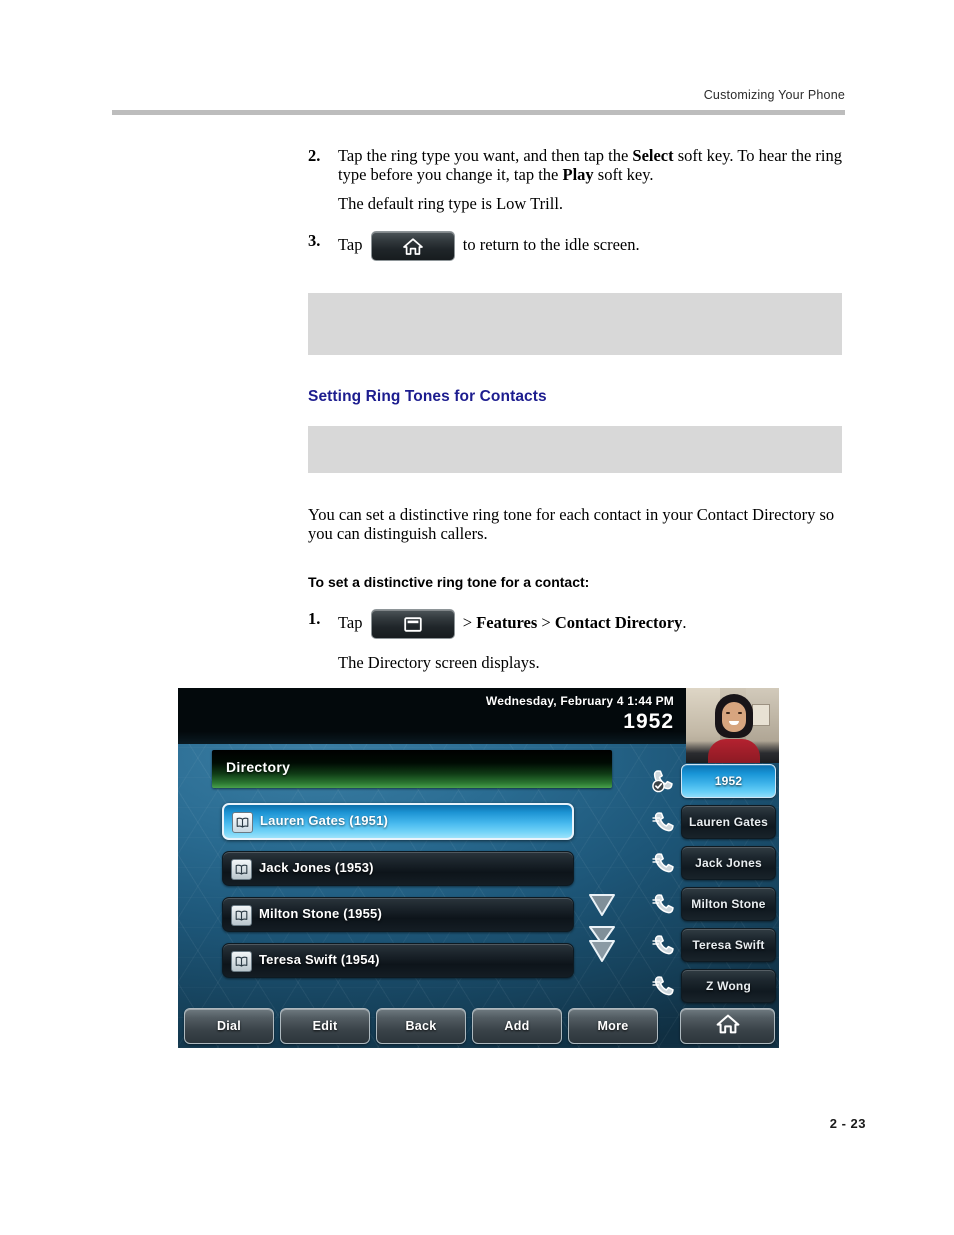  I want to click on line-key-button: Teresa Swift, so click(728, 945).